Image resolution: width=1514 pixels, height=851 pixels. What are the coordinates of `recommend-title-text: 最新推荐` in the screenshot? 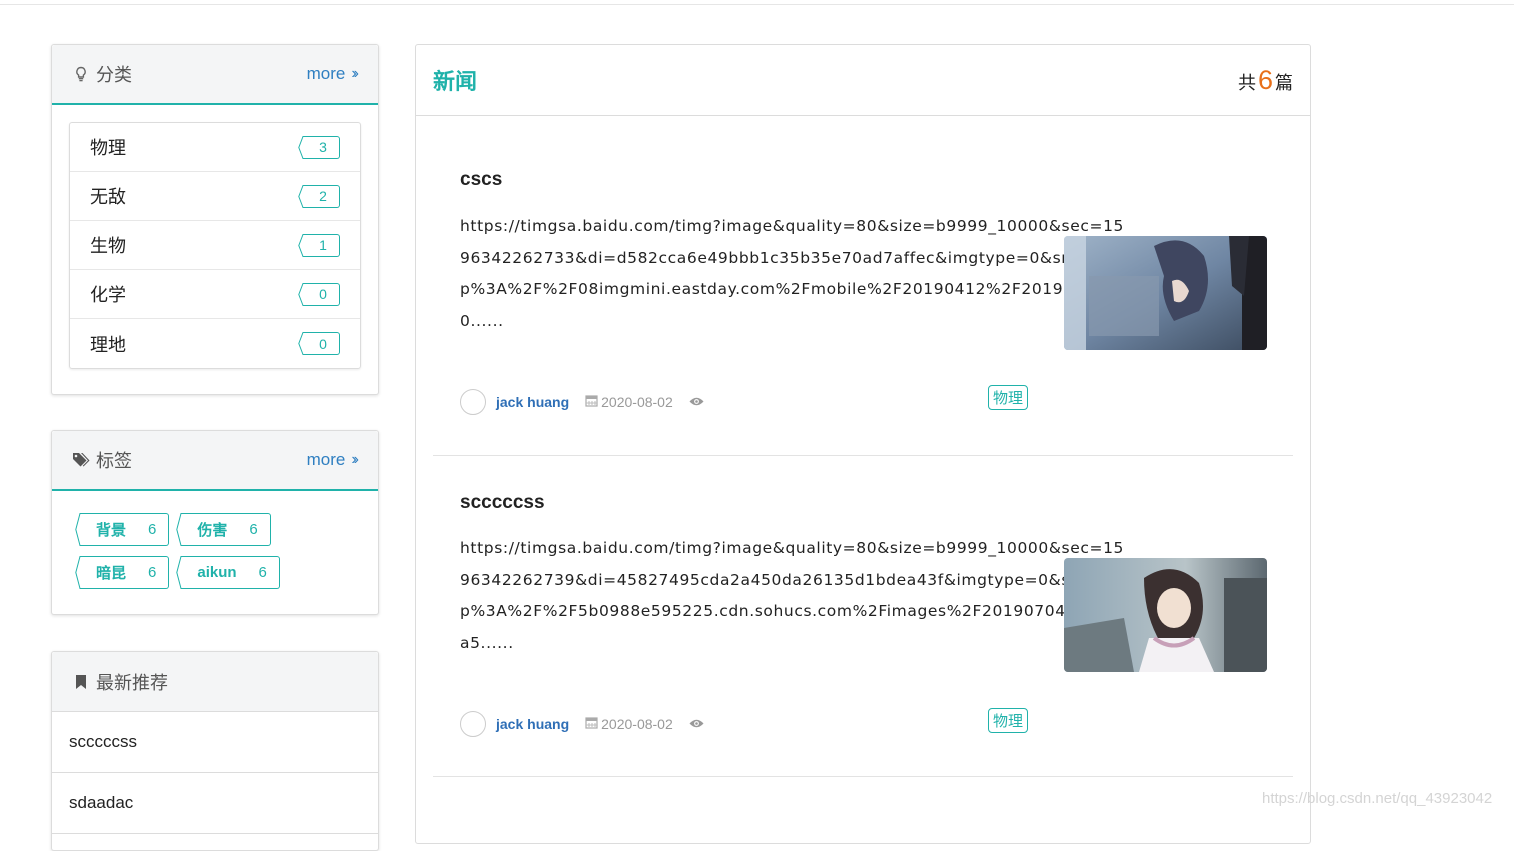 It's located at (132, 682).